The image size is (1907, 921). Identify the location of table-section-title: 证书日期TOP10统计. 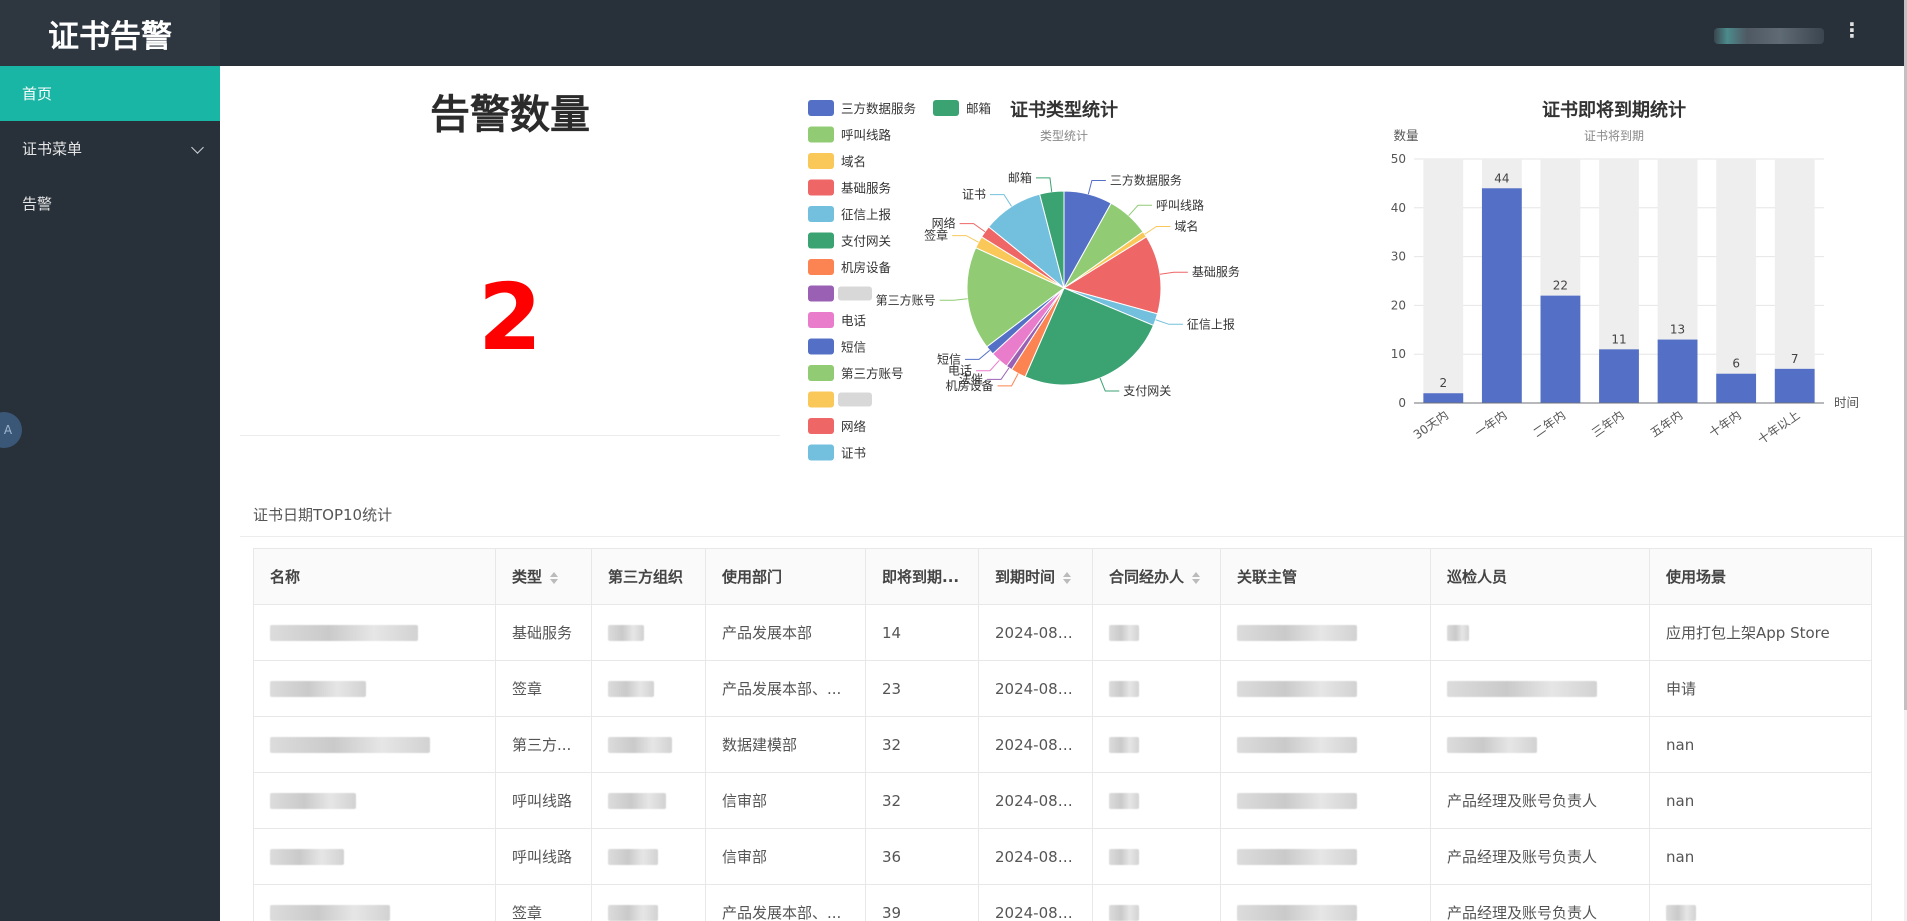
(323, 515).